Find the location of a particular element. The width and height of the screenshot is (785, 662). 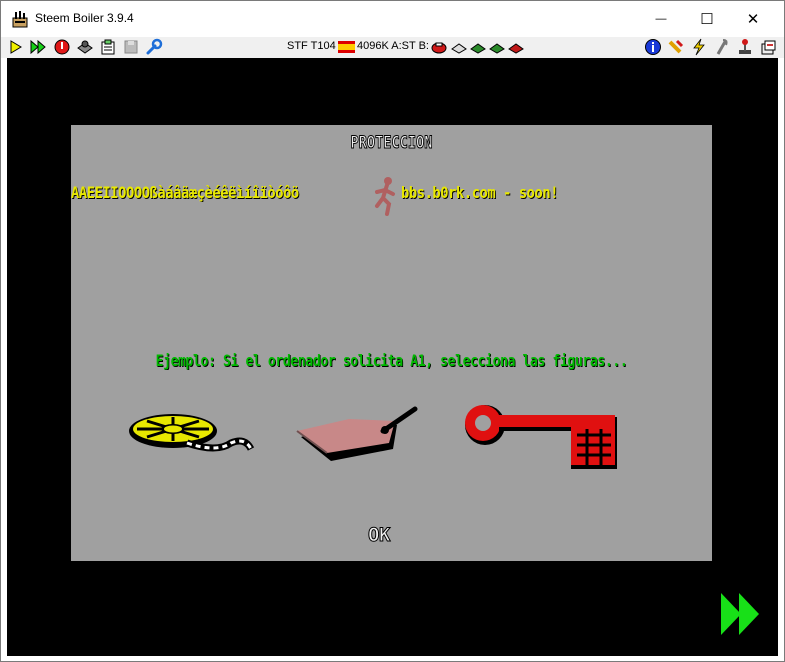

close-icon: ✕ is located at coordinates (753, 19).